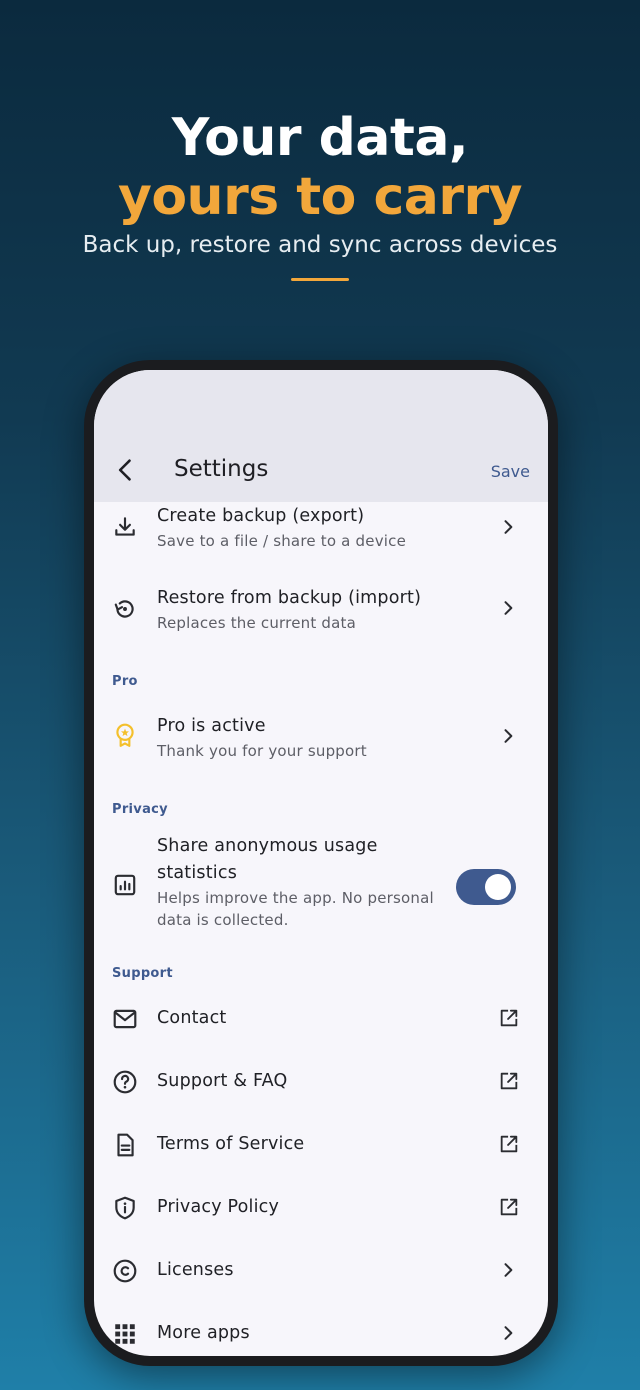  Describe the element at coordinates (282, 541) in the screenshot. I see `create-backup-subtitle: Save to a file / share to a device` at that location.